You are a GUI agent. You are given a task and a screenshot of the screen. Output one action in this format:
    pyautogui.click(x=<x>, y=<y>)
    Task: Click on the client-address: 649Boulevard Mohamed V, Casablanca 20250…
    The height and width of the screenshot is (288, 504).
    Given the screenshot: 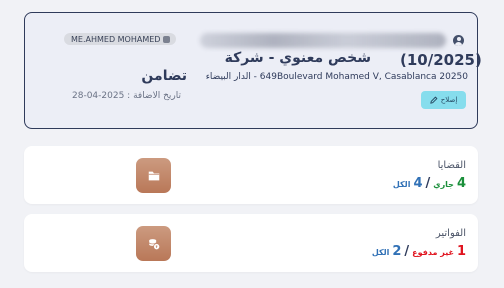 What is the action you would take?
    pyautogui.click(x=336, y=77)
    